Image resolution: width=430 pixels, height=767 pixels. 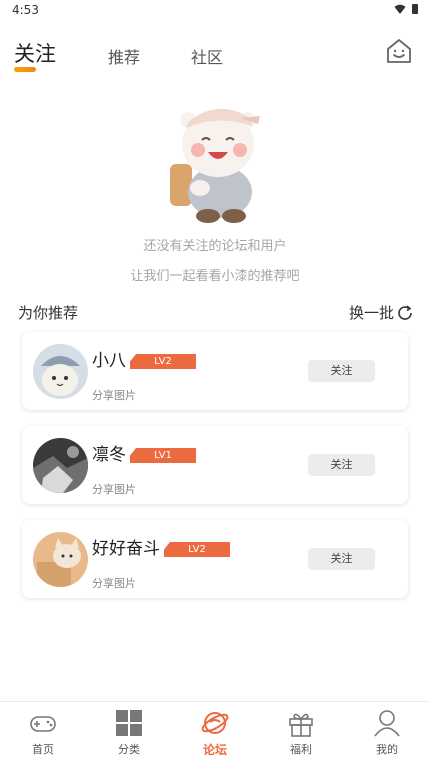 I want to click on refresh-icon, so click(x=405, y=312).